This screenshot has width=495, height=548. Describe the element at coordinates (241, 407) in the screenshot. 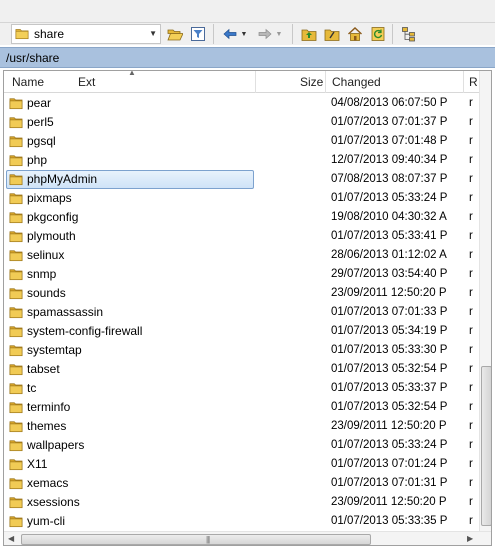

I see `file-row: terminfo 01/07/2013 05:32:54 P r` at that location.